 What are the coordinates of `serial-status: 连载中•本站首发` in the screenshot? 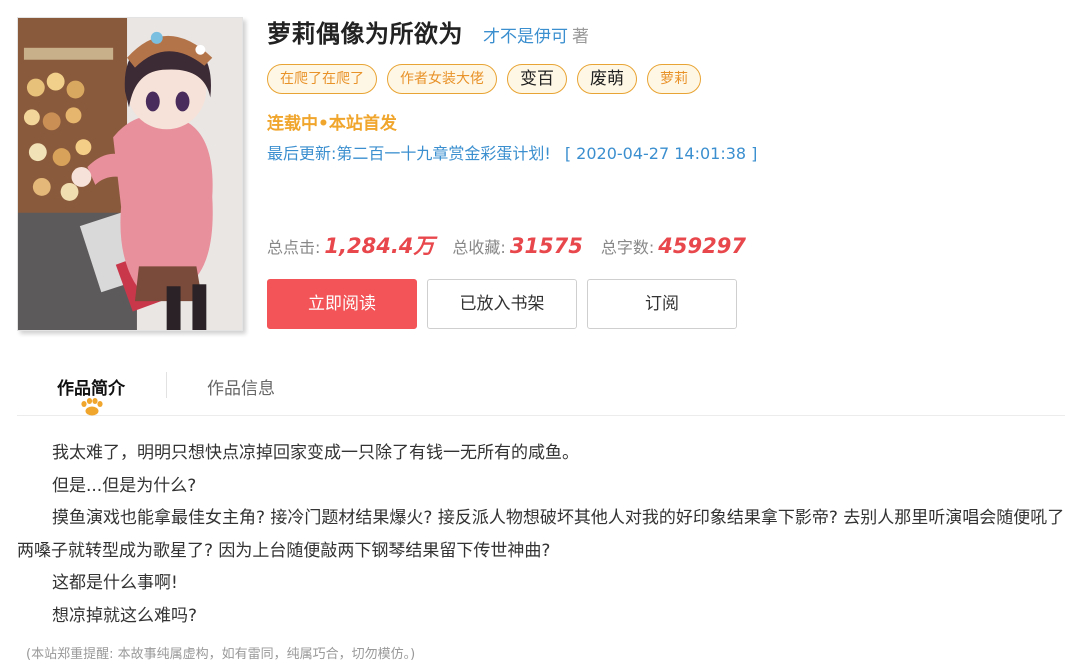 It's located at (332, 124).